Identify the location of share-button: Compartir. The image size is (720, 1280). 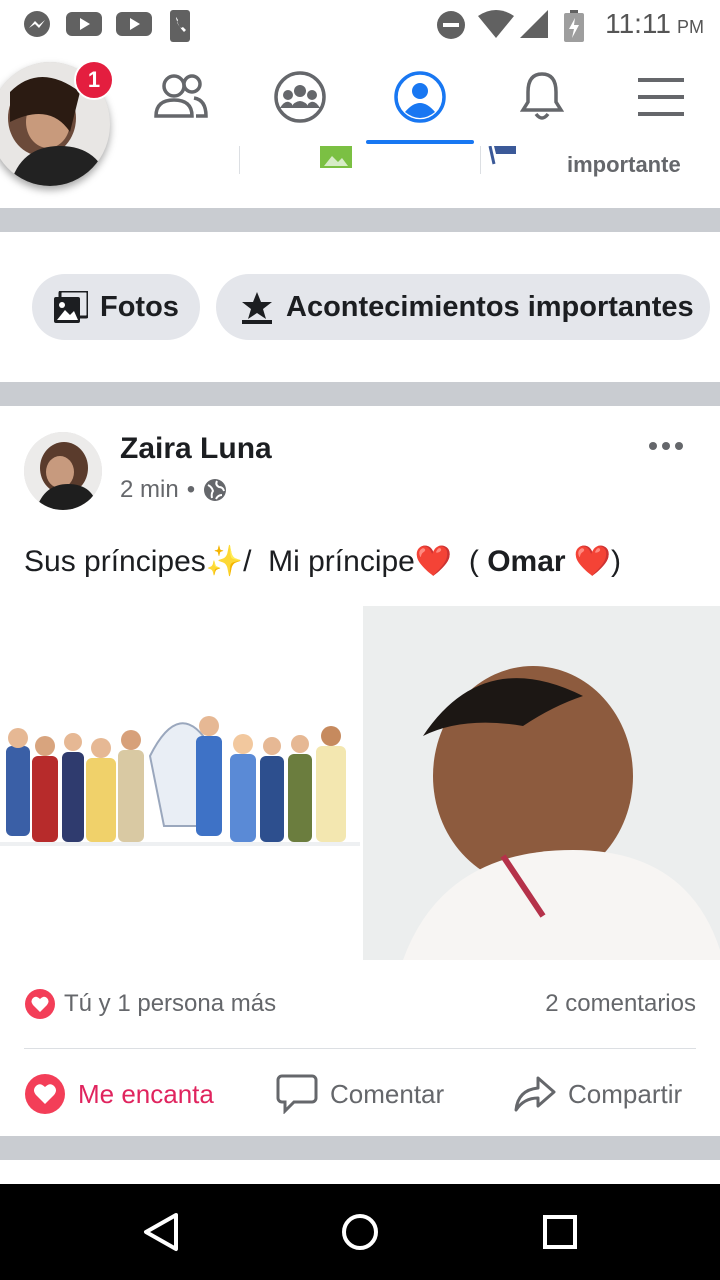
(598, 1094).